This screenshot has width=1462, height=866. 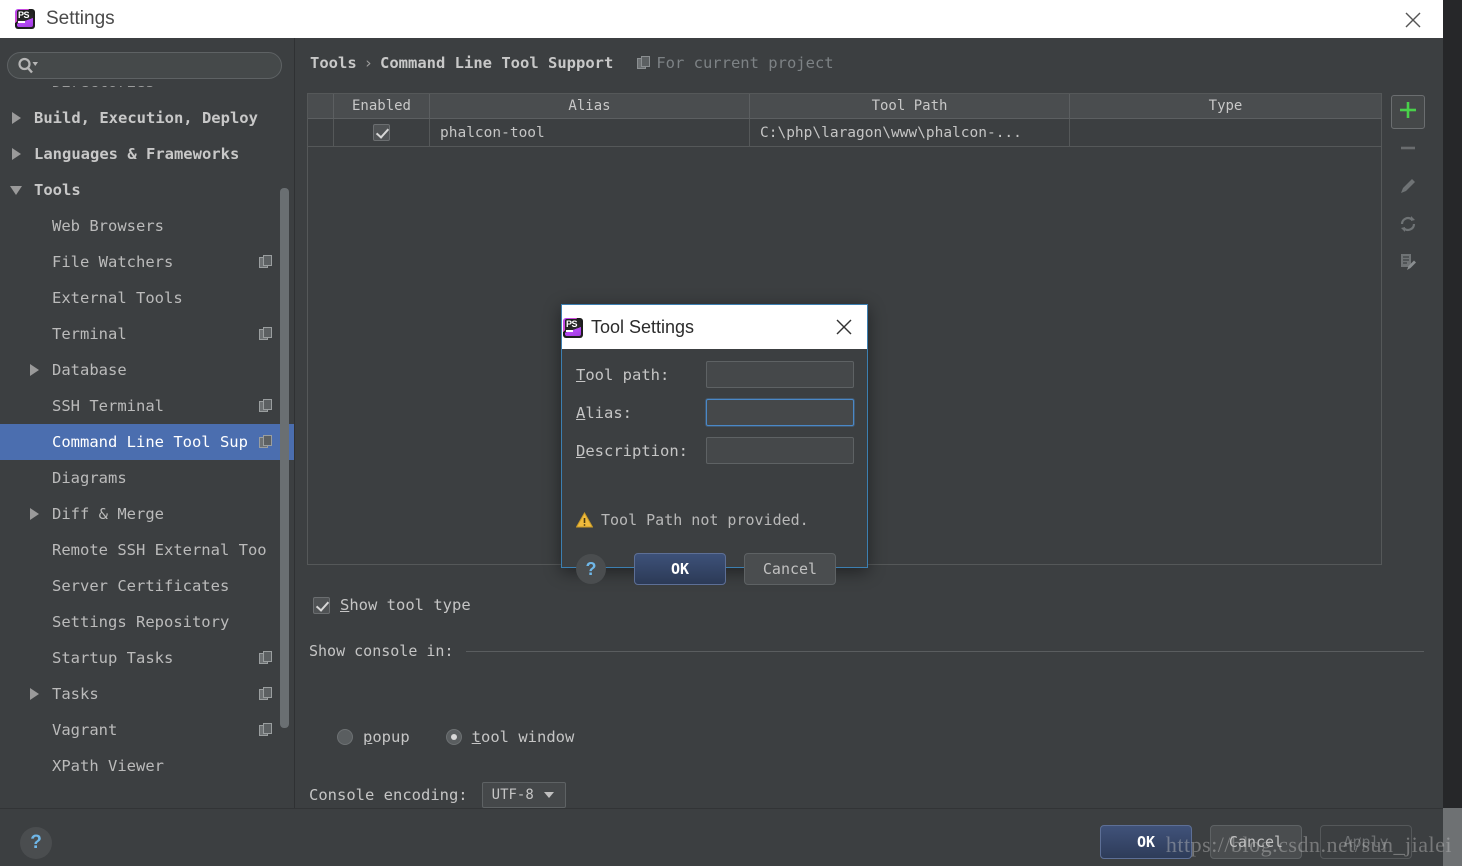 What do you see at coordinates (780, 374) in the screenshot?
I see `tool-path-input` at bounding box center [780, 374].